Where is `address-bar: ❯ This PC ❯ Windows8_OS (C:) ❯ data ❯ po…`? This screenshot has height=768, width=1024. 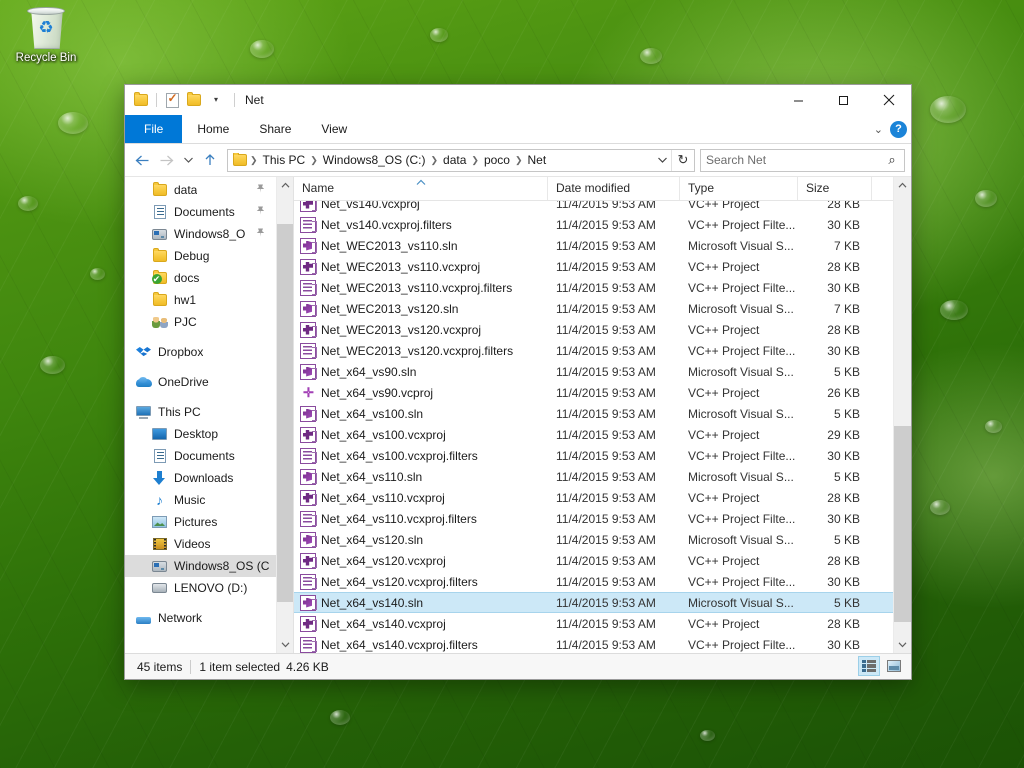 address-bar: ❯ This PC ❯ Windows8_OS (C:) ❯ data ❯ po… is located at coordinates (461, 160).